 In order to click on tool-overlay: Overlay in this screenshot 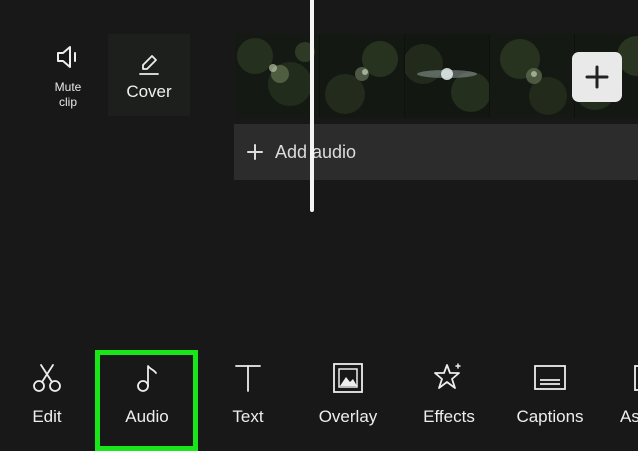, I will do `click(348, 396)`.